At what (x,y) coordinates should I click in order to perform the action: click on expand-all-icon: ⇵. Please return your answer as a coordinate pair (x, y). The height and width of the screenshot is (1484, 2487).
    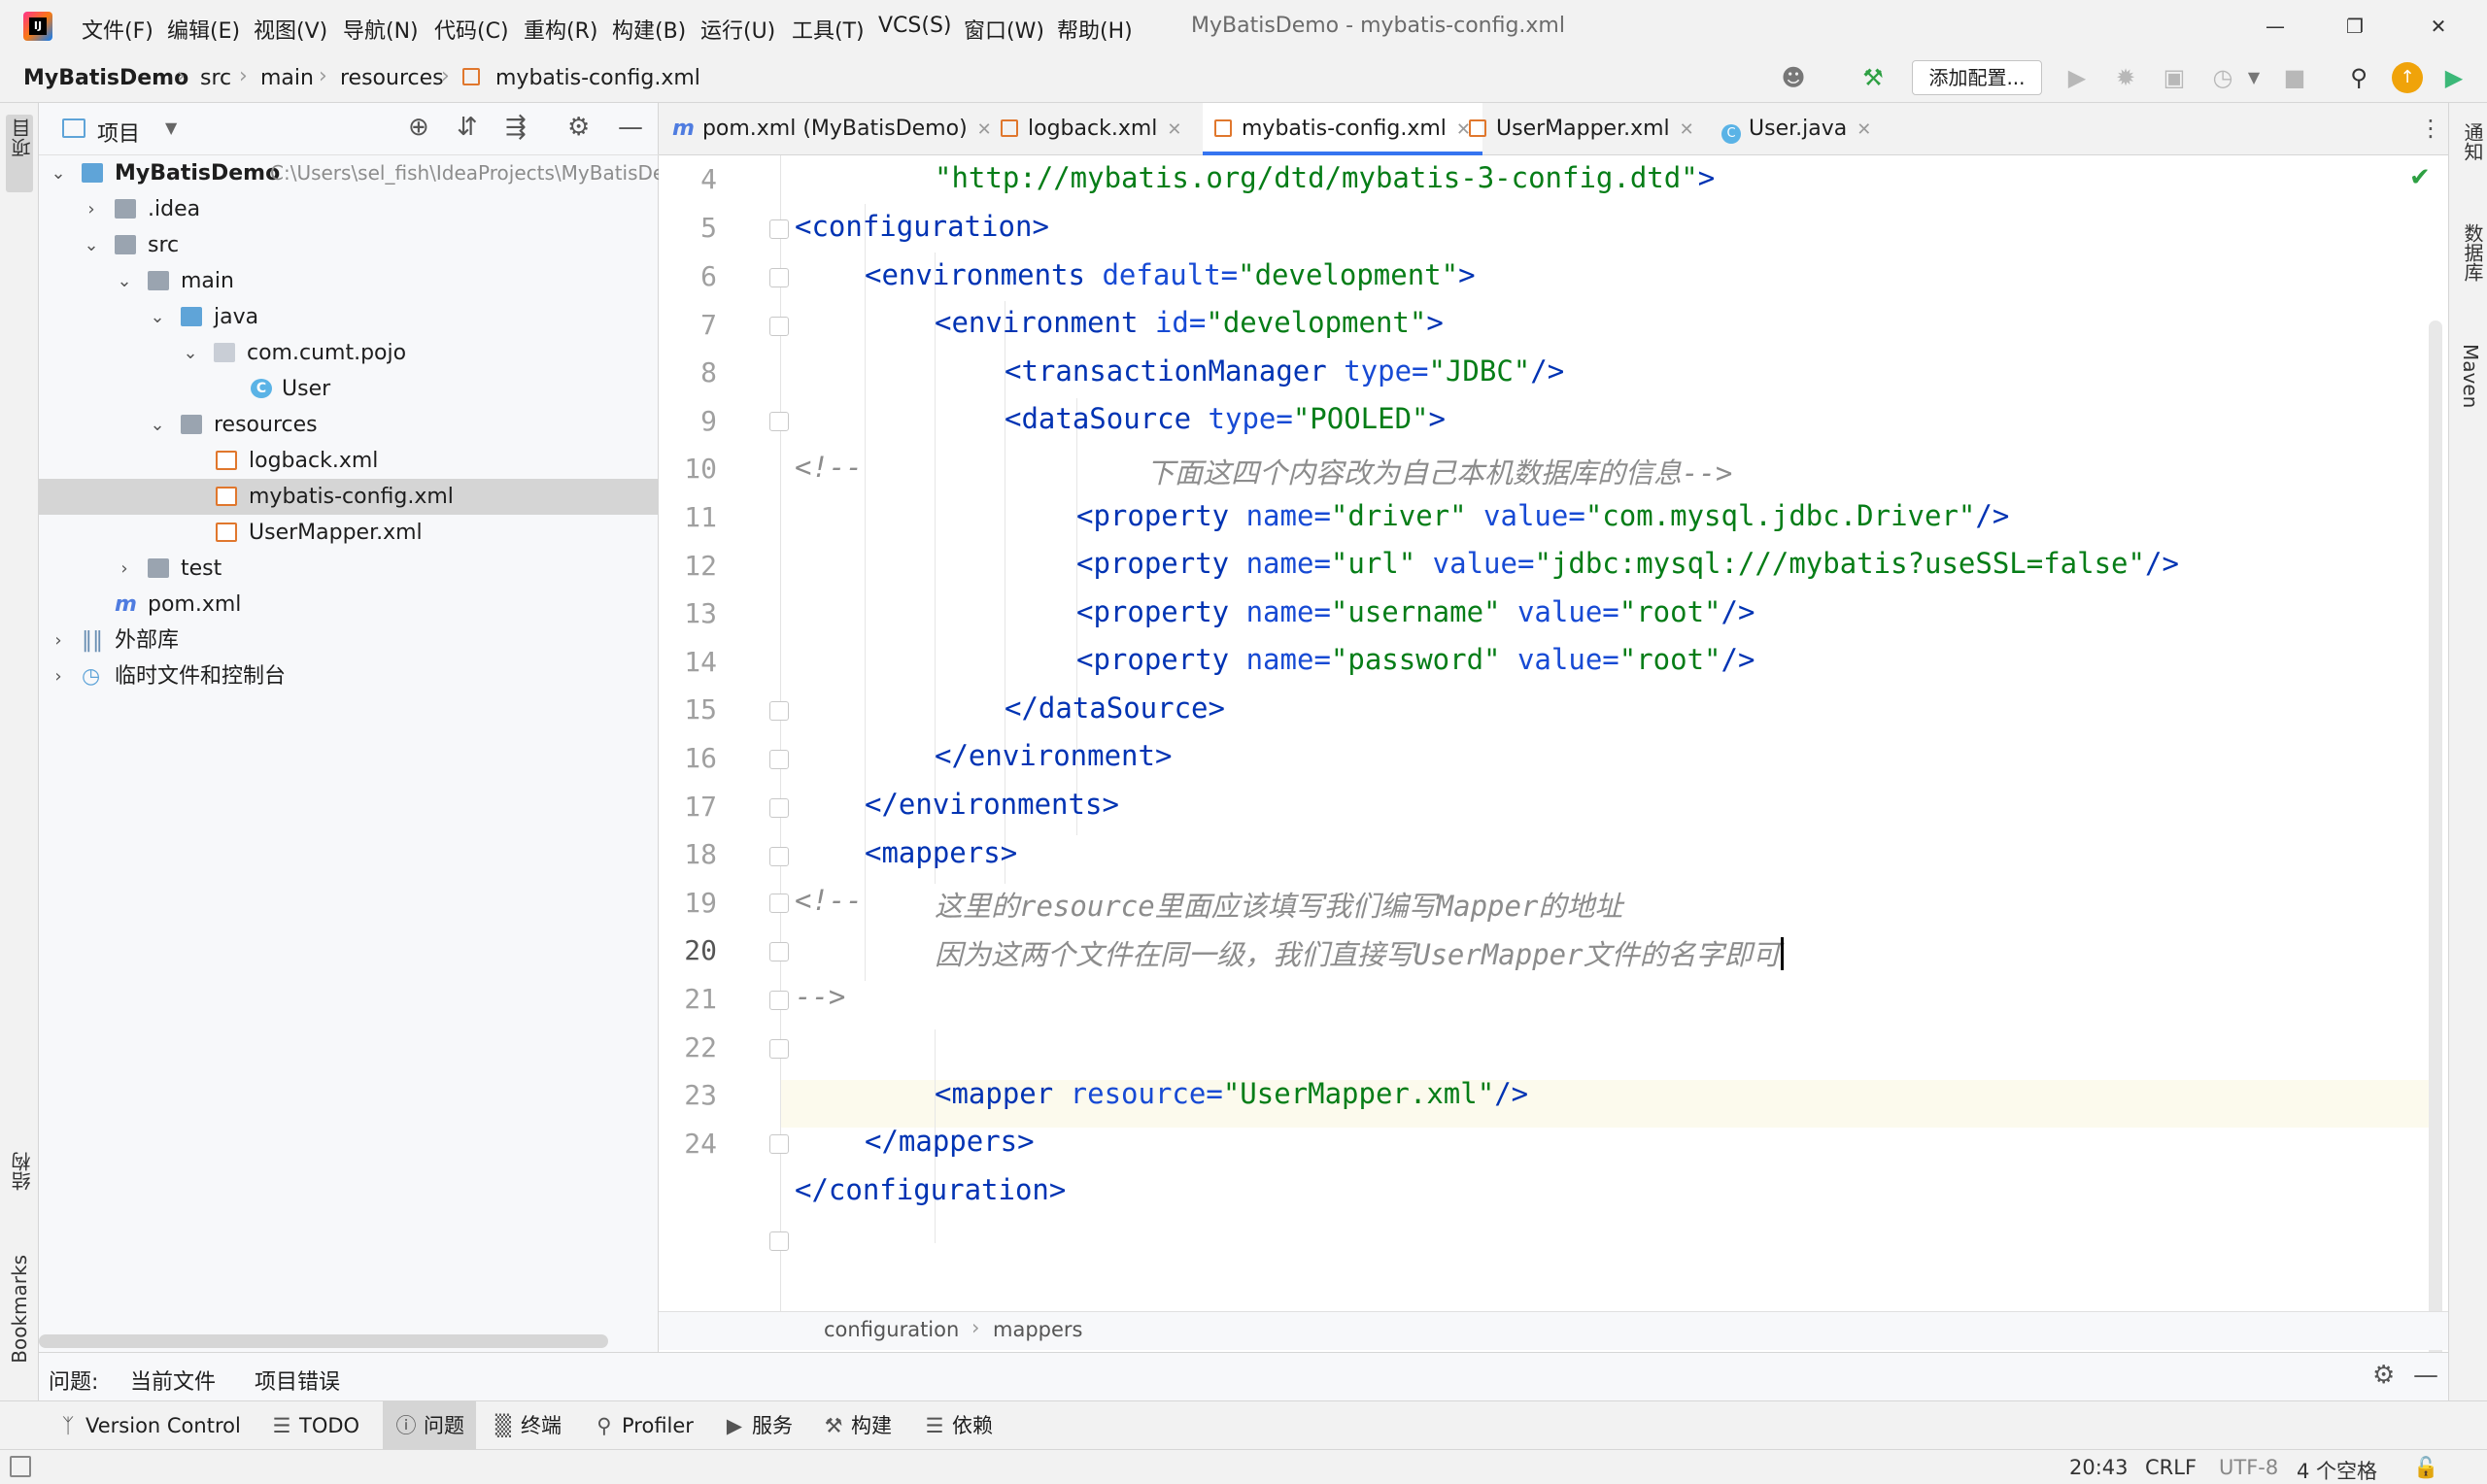
    Looking at the image, I should click on (467, 128).